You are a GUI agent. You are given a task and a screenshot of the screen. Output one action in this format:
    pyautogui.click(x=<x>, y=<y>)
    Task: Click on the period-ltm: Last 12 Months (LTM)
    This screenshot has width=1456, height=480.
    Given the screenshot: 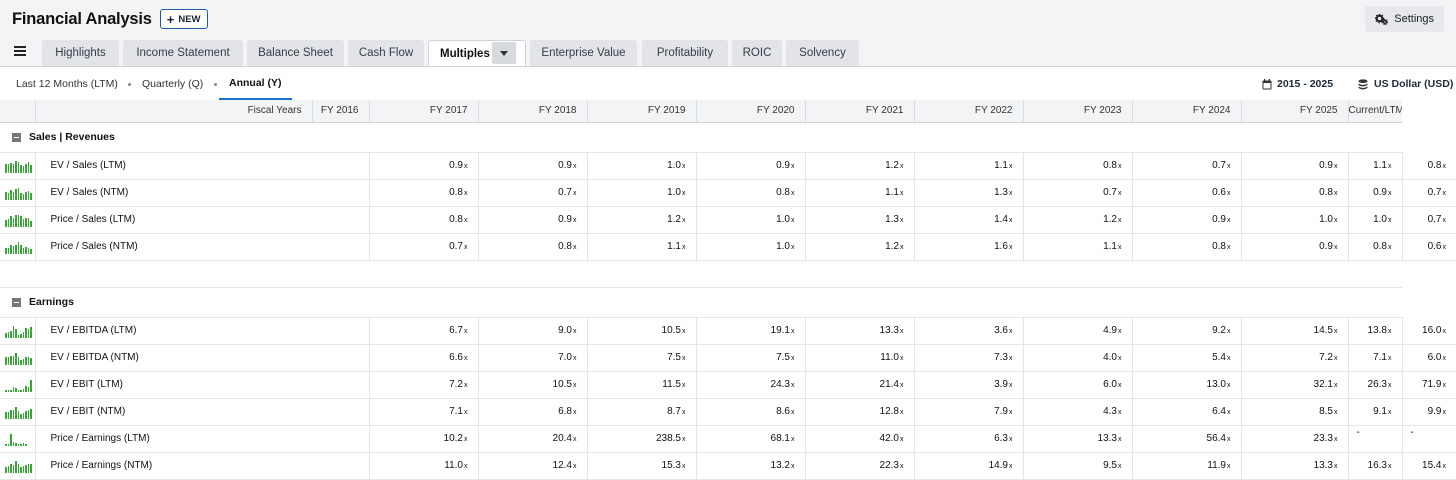 What is the action you would take?
    pyautogui.click(x=67, y=84)
    